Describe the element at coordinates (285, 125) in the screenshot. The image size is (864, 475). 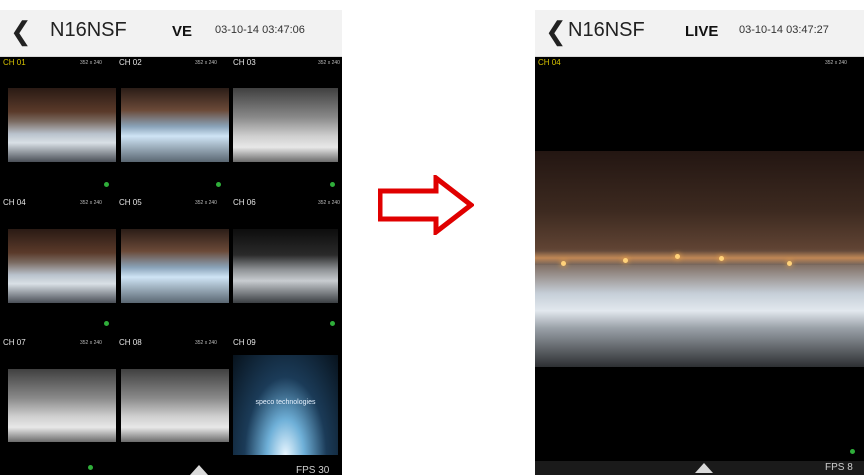
I see `camera-tile-ch03` at that location.